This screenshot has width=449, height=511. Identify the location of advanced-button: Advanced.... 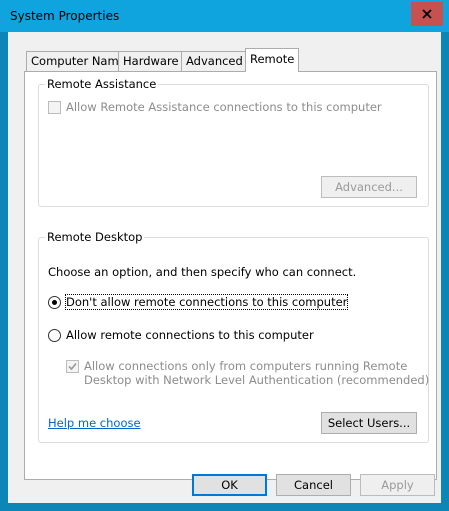
(369, 187).